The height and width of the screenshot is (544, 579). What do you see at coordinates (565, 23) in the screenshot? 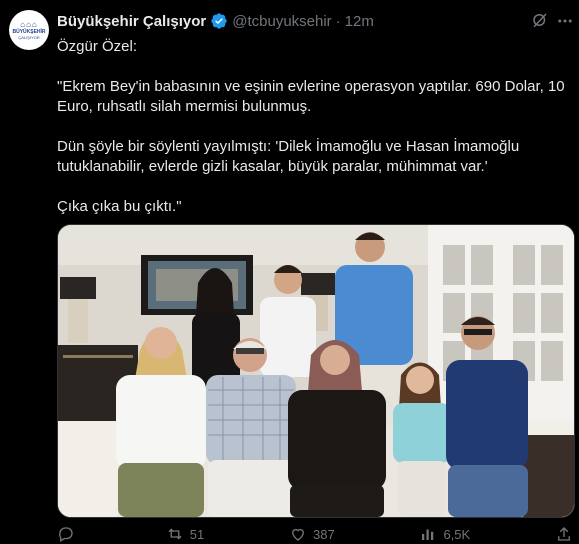
I see `more-icon` at bounding box center [565, 23].